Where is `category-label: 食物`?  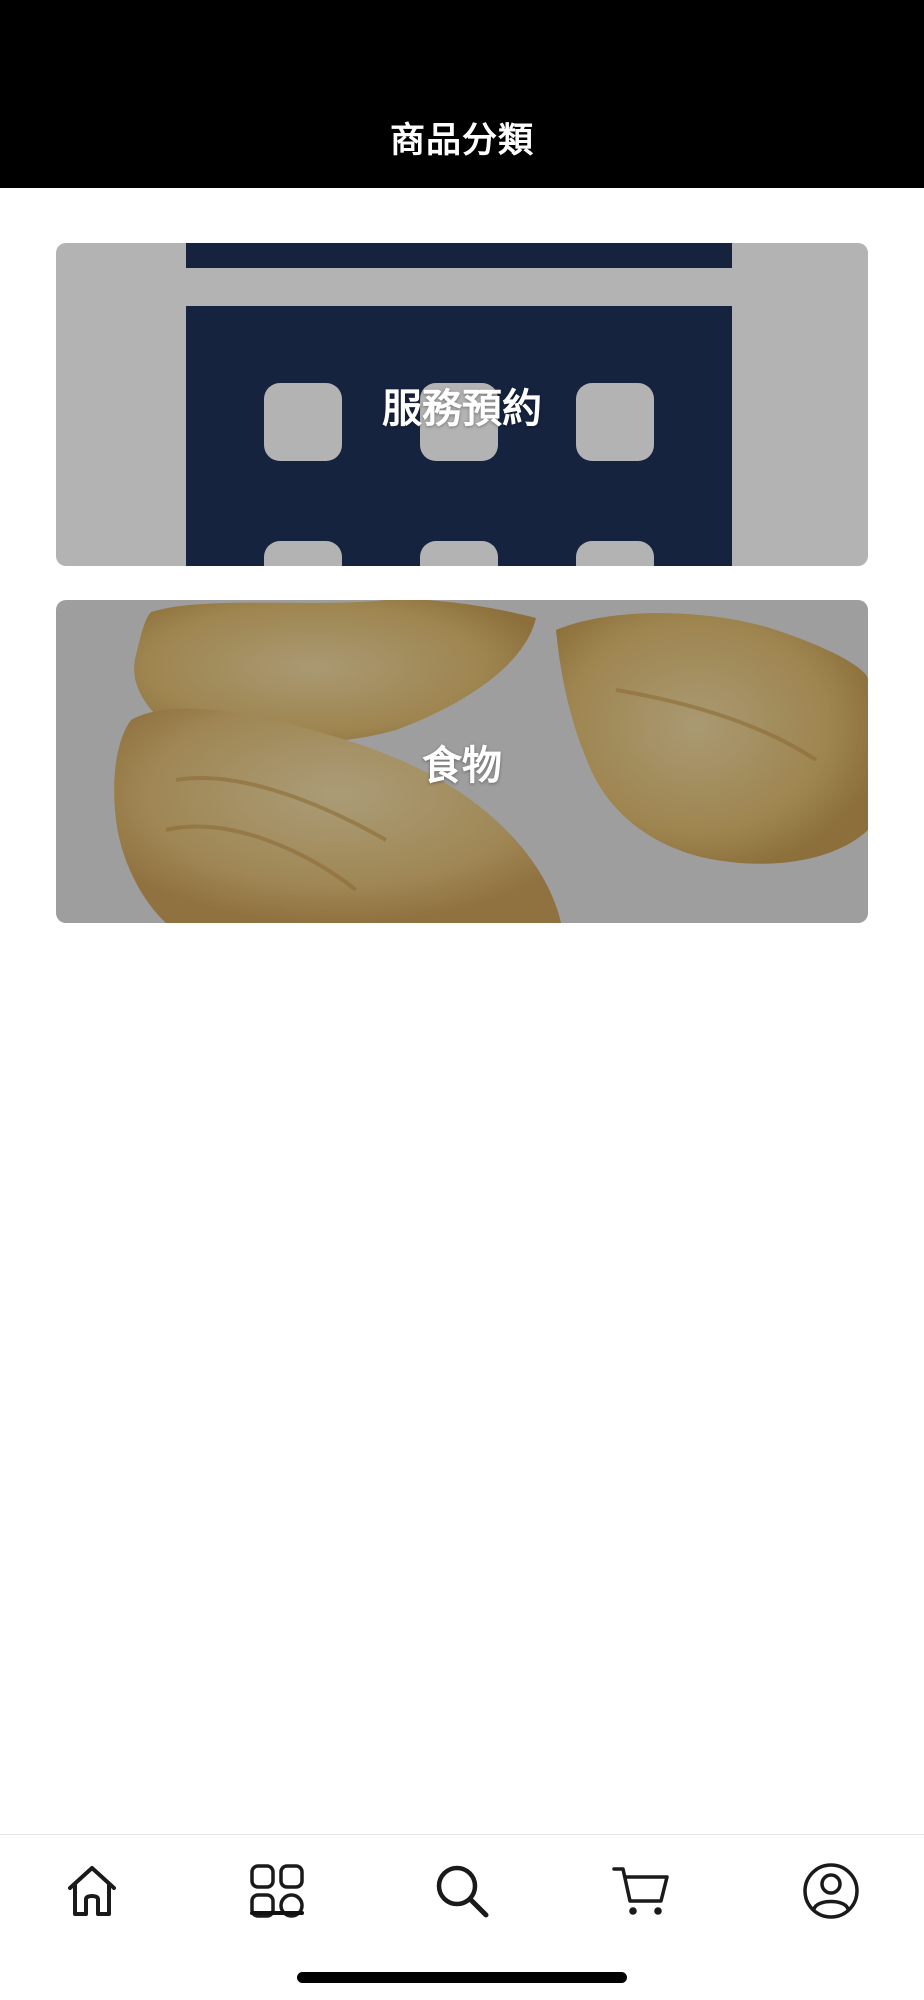 category-label: 食物 is located at coordinates (462, 765).